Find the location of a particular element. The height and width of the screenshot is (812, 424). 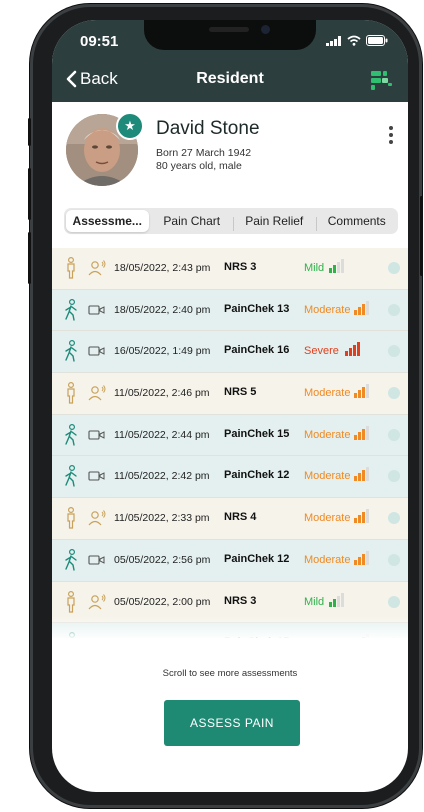

table-row: 11/05/2022, 2:46 pm NRS 5 Moderate is located at coordinates (230, 394).